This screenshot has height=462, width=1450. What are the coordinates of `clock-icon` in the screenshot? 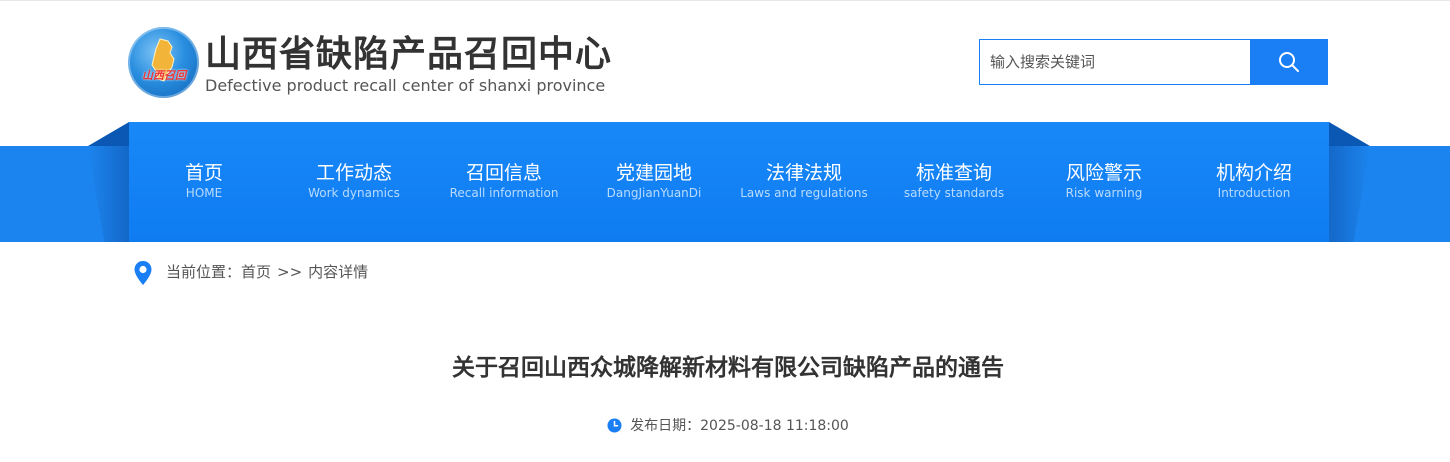 It's located at (614, 425).